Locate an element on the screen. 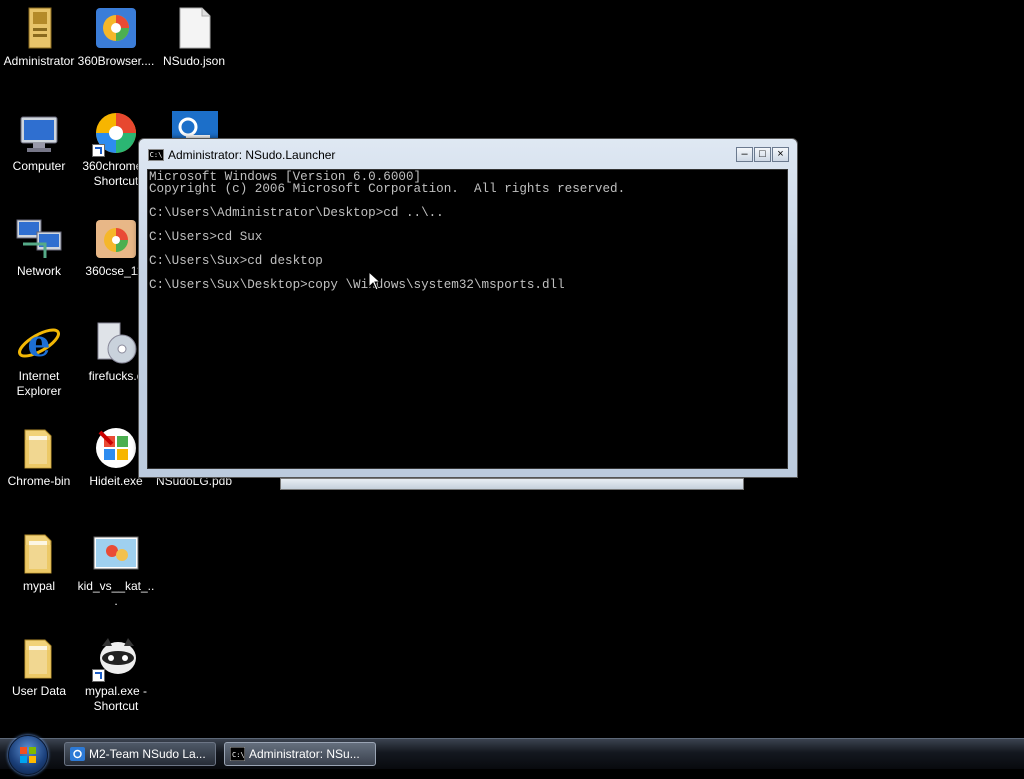 Image resolution: width=1024 pixels, height=779 pixels. desktop-icon-label: Chrome-bin is located at coordinates (39, 481).